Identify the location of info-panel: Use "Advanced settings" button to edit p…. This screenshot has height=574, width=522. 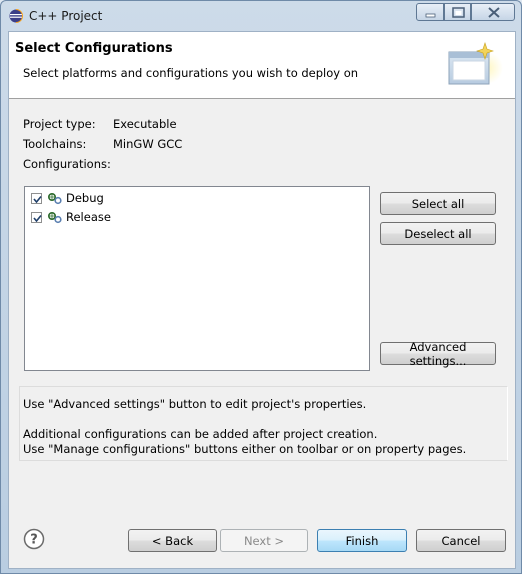
(263, 423).